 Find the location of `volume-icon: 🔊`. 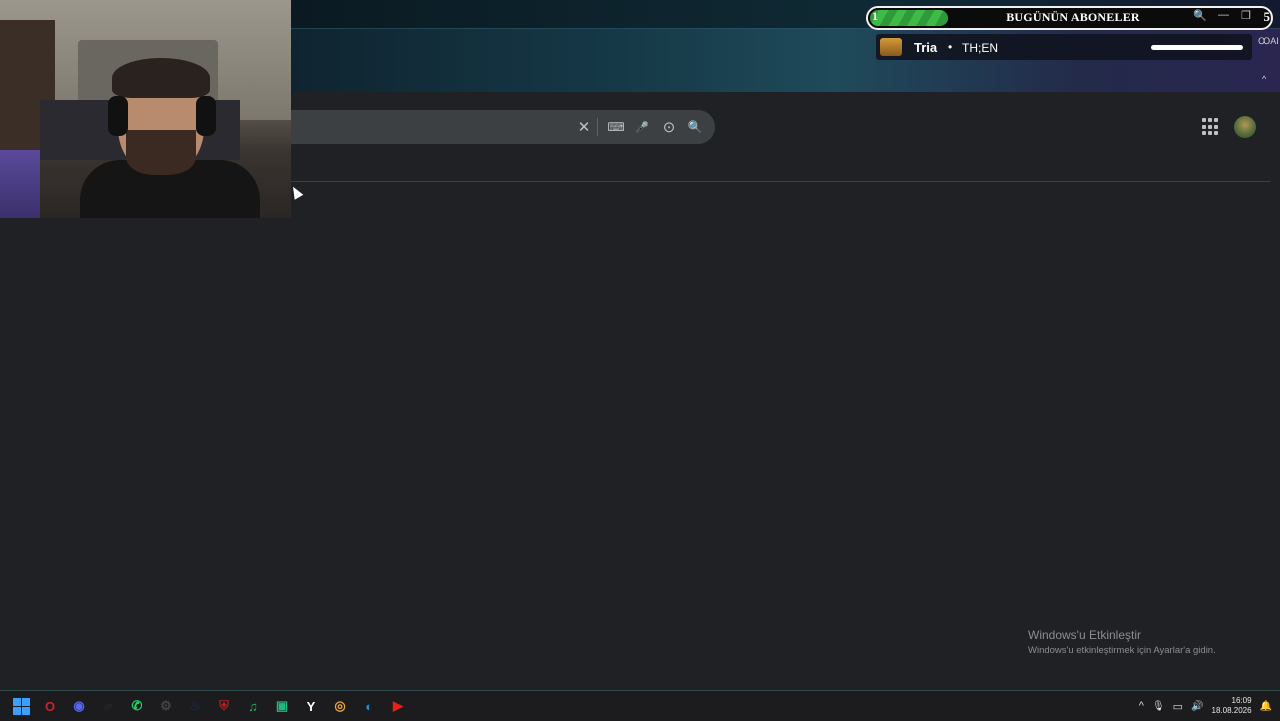

volume-icon: 🔊 is located at coordinates (1197, 706).